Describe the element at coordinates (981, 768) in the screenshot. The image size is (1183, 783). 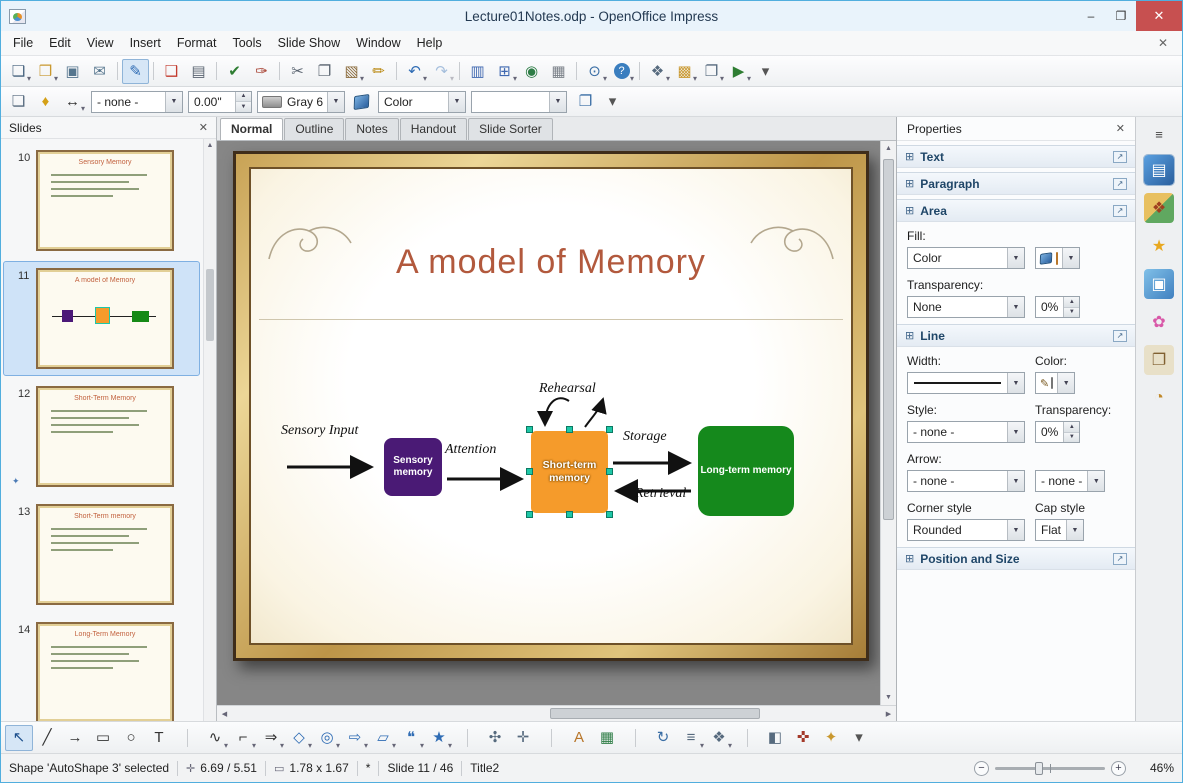
I see `zoom-out-icon: −` at that location.